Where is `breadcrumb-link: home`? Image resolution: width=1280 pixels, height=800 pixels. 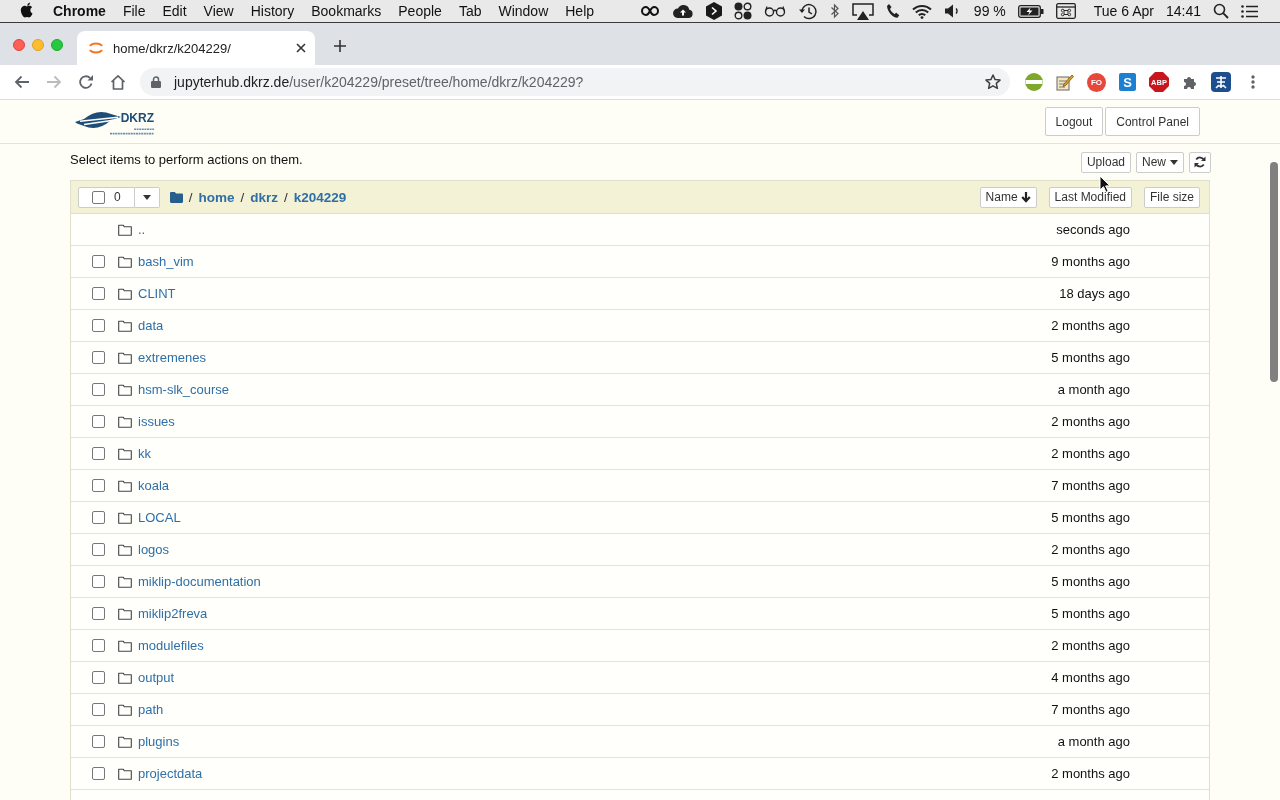
breadcrumb-link: home is located at coordinates (216, 197).